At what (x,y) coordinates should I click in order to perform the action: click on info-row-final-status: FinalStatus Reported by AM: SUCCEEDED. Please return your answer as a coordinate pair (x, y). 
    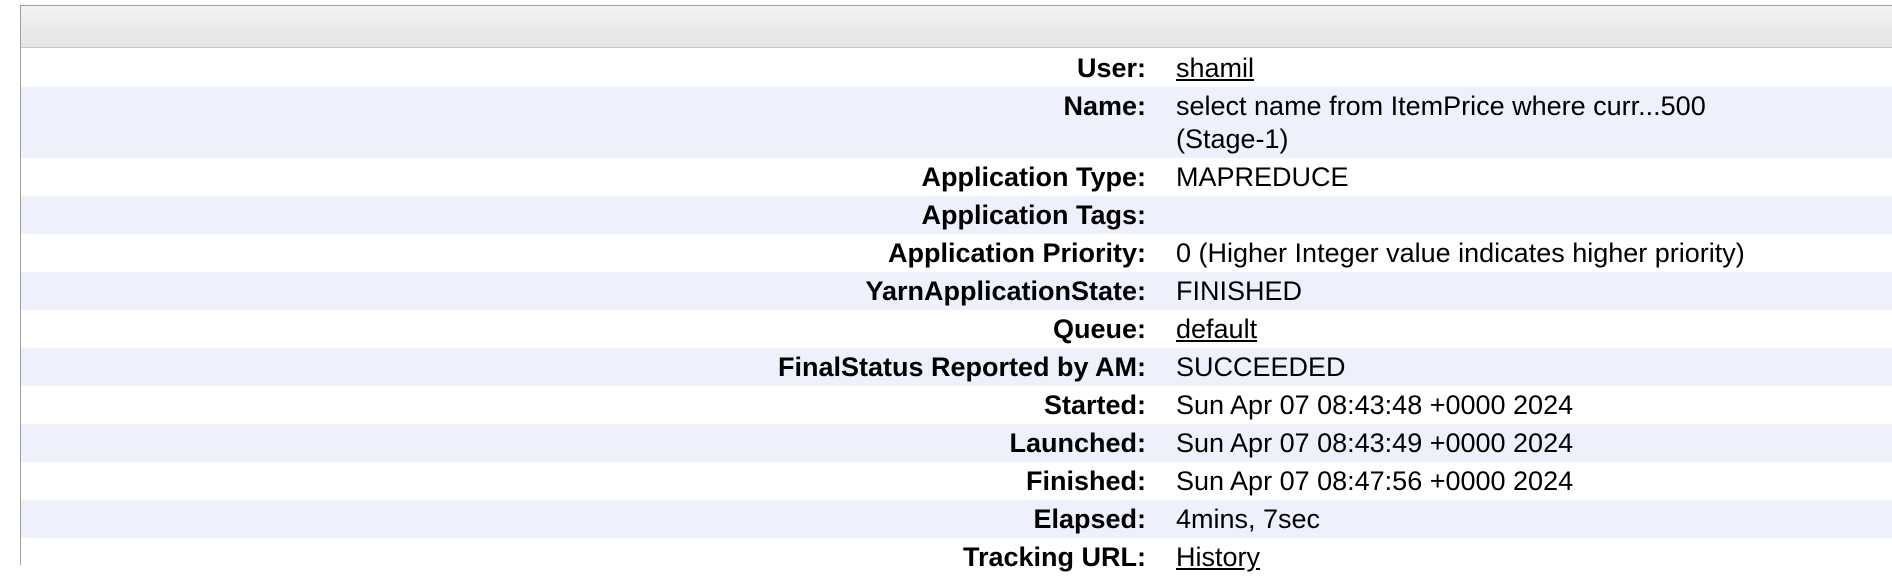
    Looking at the image, I should click on (956, 367).